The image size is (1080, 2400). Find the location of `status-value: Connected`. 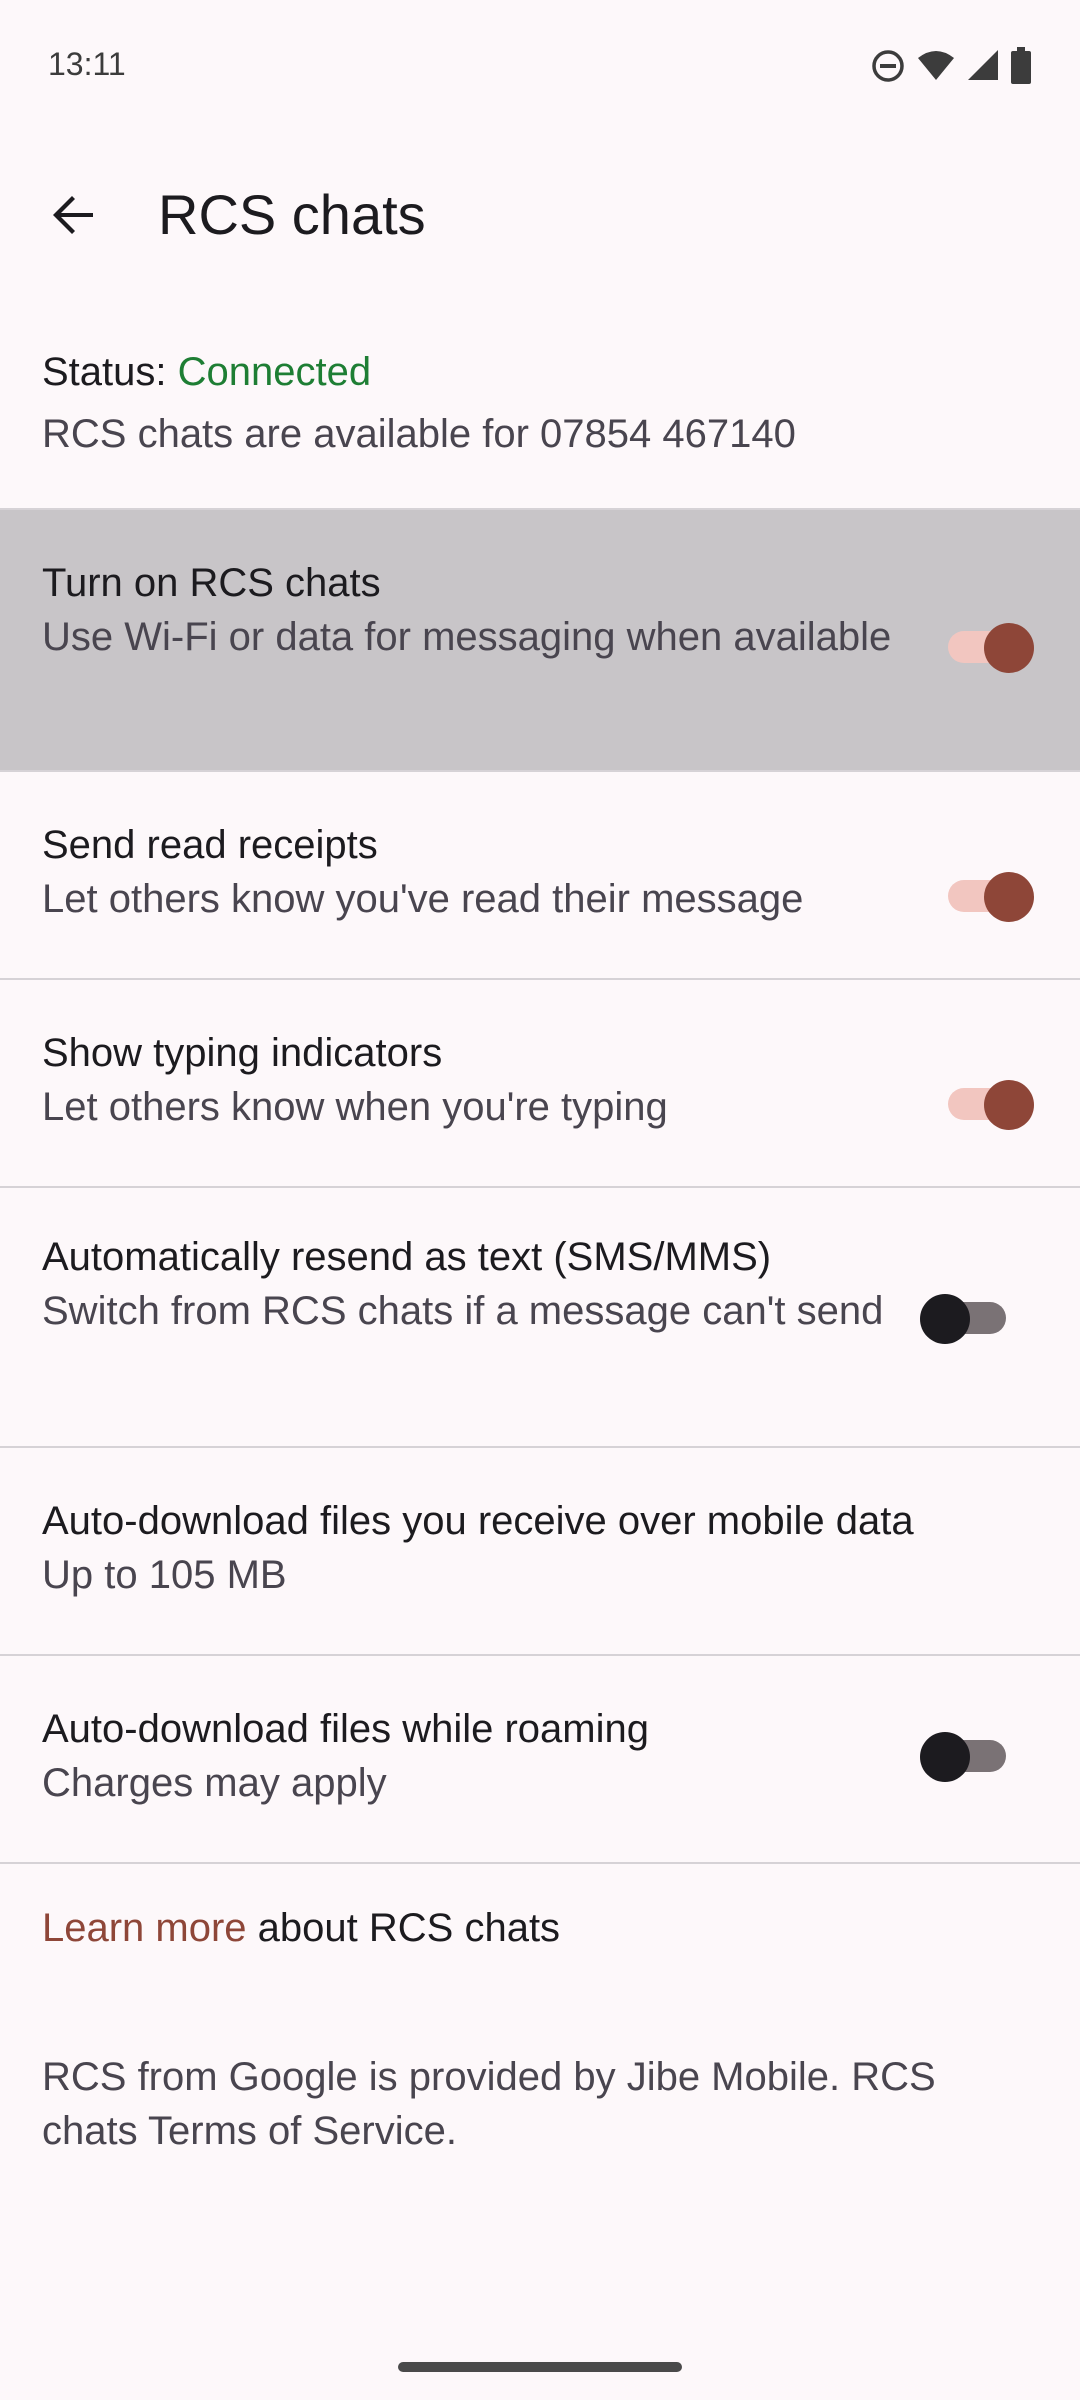

status-value: Connected is located at coordinates (274, 372).